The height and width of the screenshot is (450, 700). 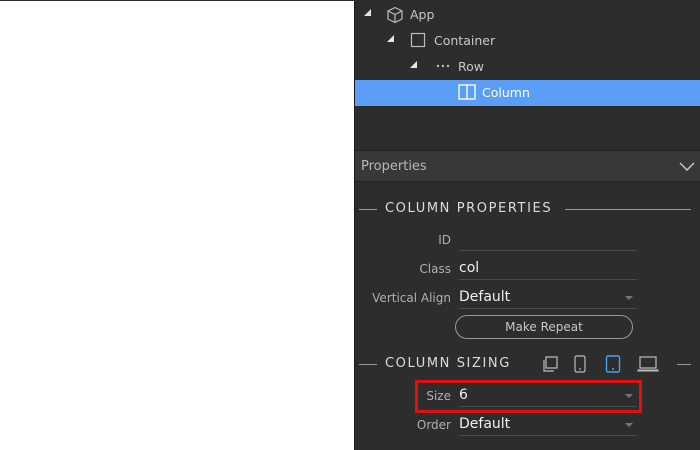 I want to click on tree-item-column: Column, so click(x=527, y=93).